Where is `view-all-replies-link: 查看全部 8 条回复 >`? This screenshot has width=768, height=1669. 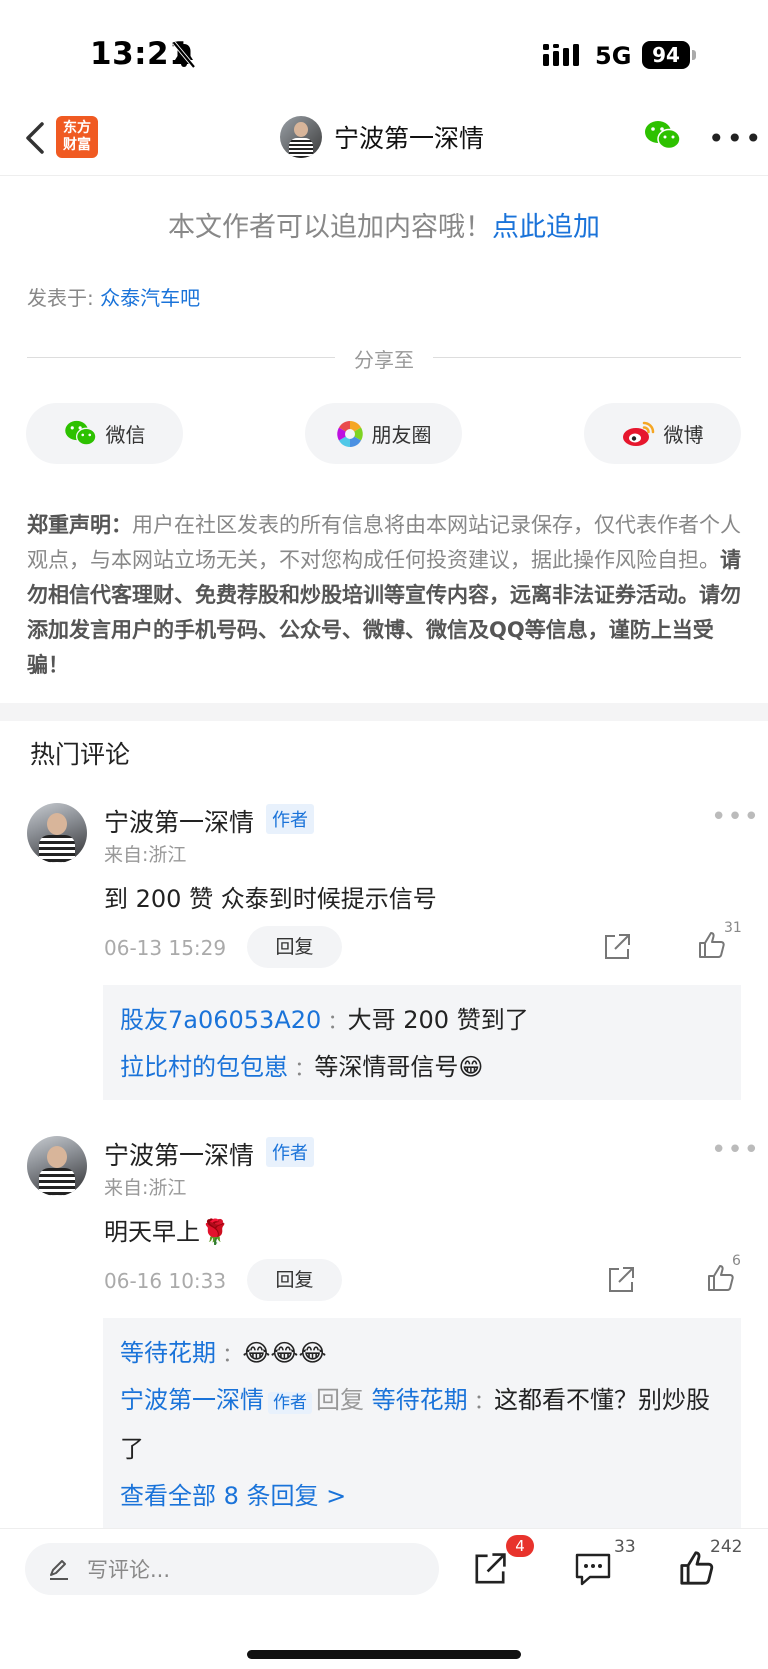
view-all-replies-link: 查看全部 8 条回复 > is located at coordinates (422, 1496).